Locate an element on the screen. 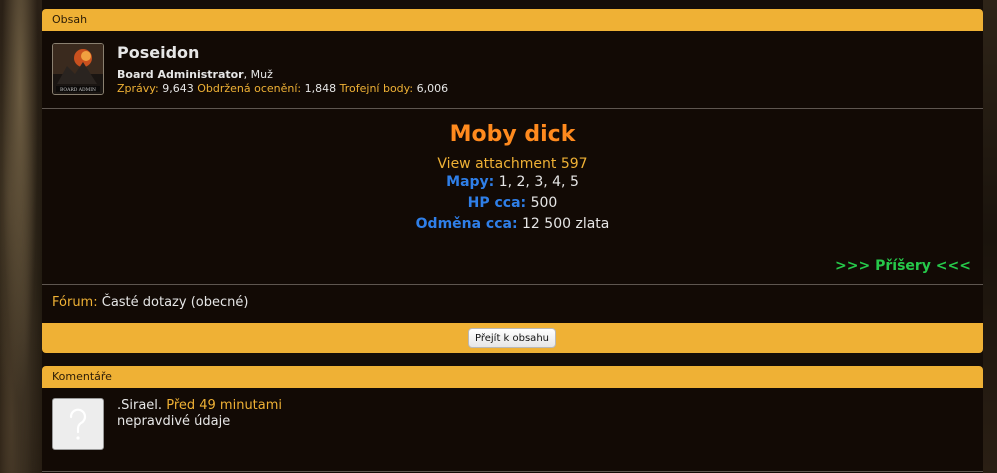 This screenshot has width=997, height=473. forum-line: Fórum: Časté dotazy (obecné) is located at coordinates (150, 302).